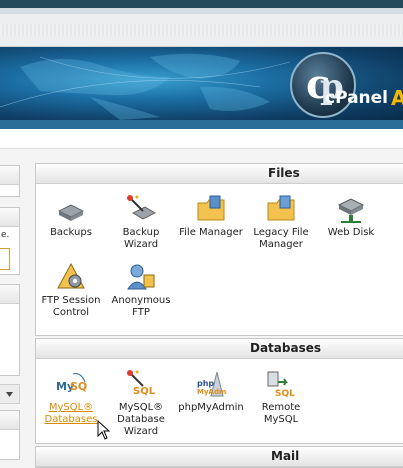 This screenshot has width=403, height=468. Describe the element at coordinates (211, 208) in the screenshot. I see `file-manager-icon` at that location.